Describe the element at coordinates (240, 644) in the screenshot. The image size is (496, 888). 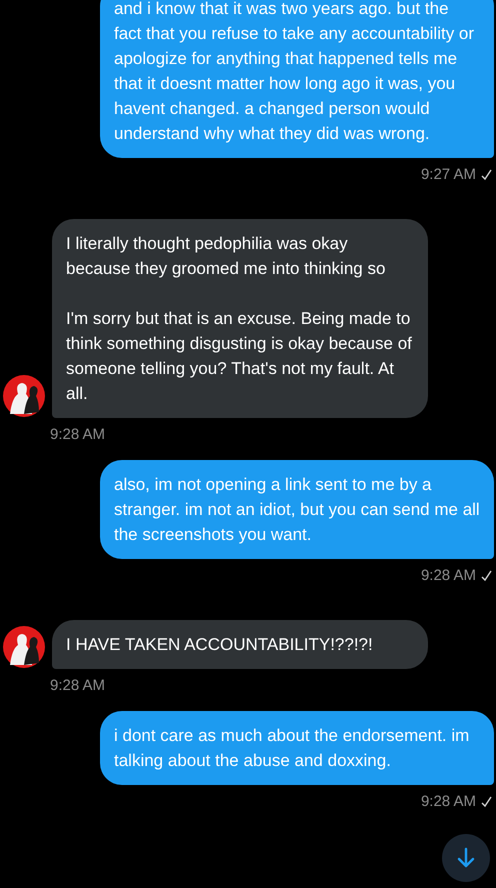
I see `received-message: I HAVE TAKEN ACCOUNTABILITY!??!?!` at that location.